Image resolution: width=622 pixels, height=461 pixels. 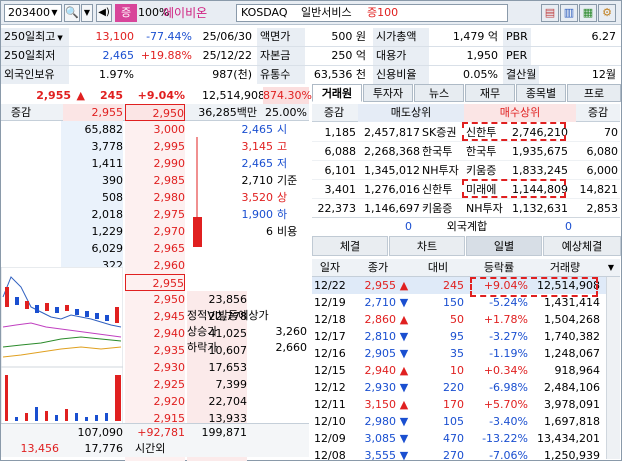 I want to click on after-hours-label: 시간외, so click(x=145, y=448).